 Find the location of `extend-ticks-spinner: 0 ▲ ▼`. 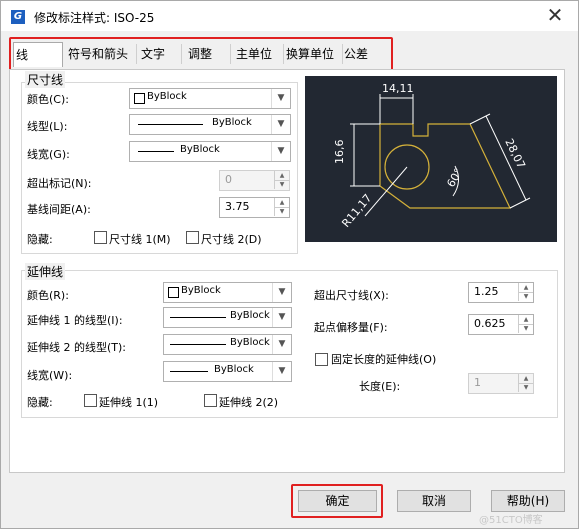

extend-ticks-spinner: 0 ▲ ▼ is located at coordinates (254, 180).